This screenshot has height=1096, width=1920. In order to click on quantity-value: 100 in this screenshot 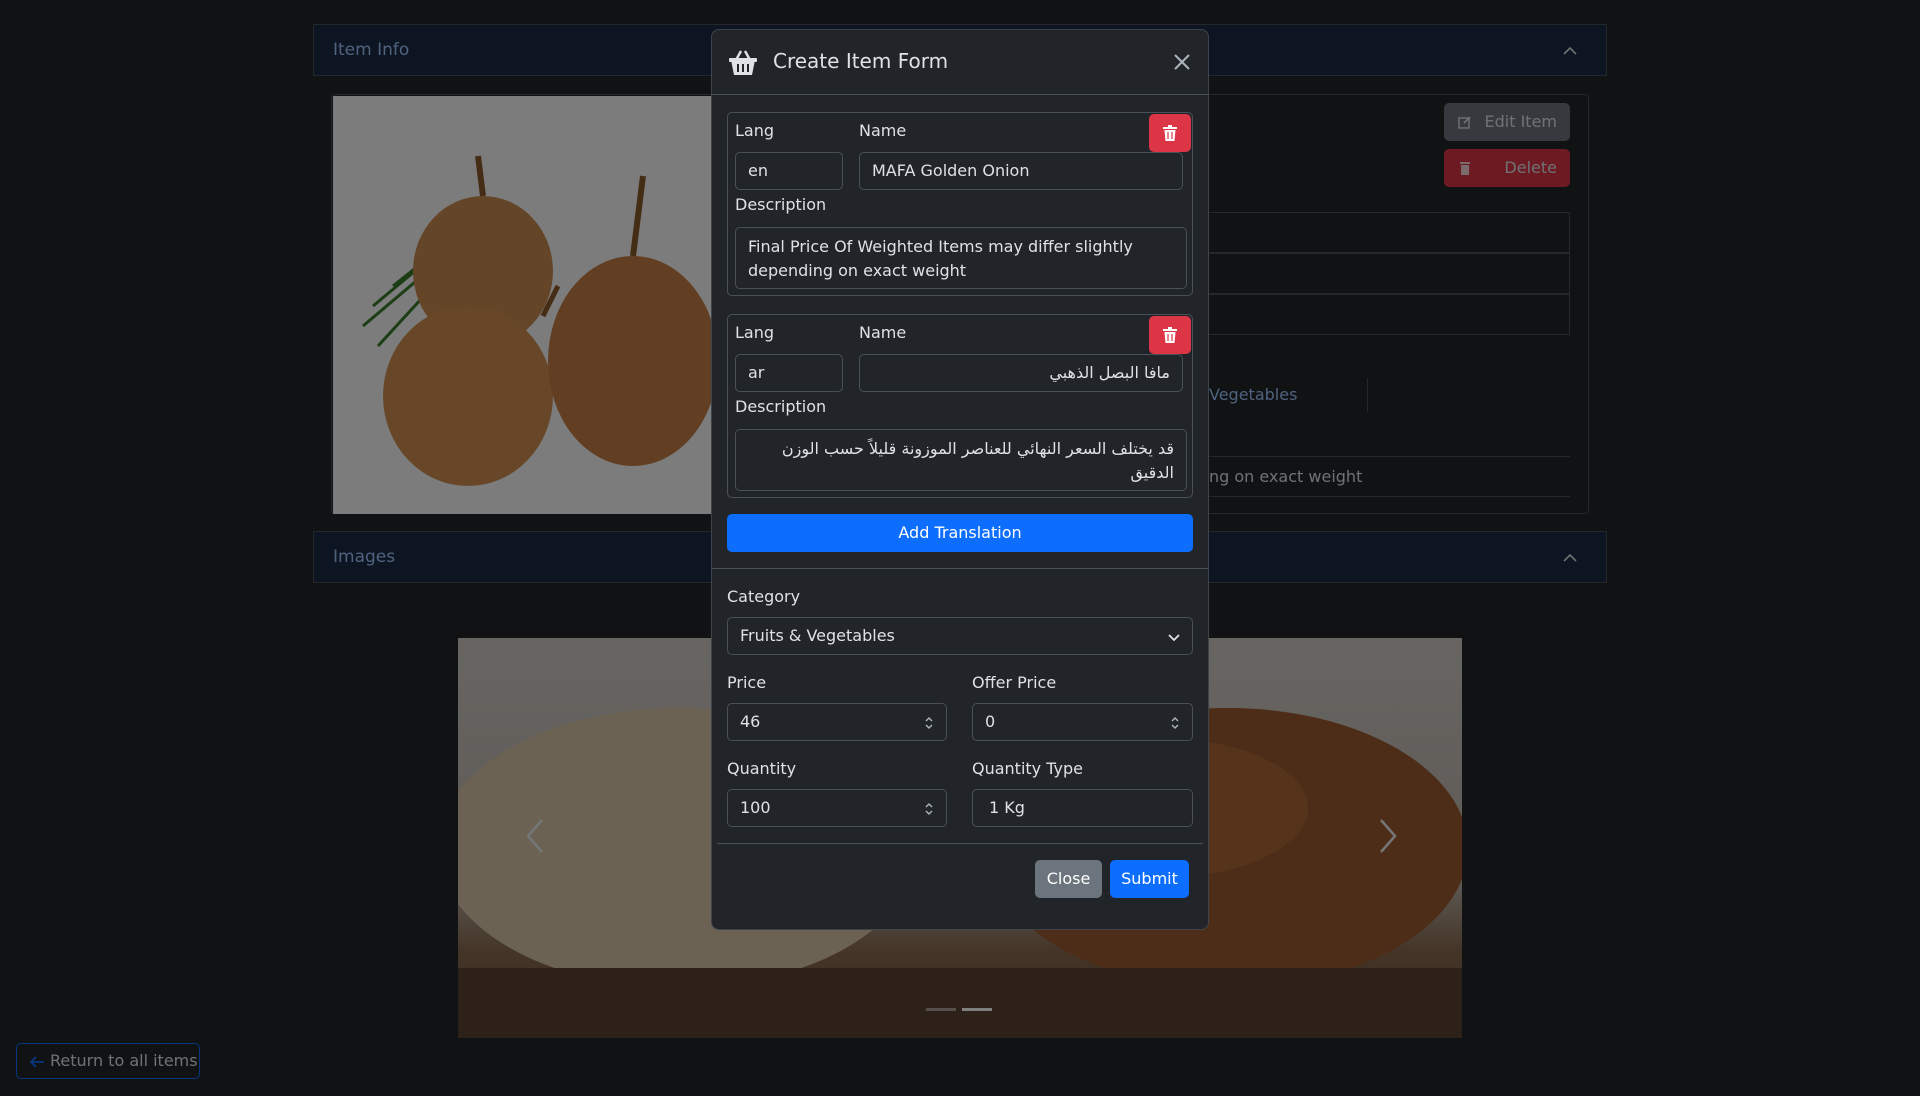, I will do `click(755, 807)`.